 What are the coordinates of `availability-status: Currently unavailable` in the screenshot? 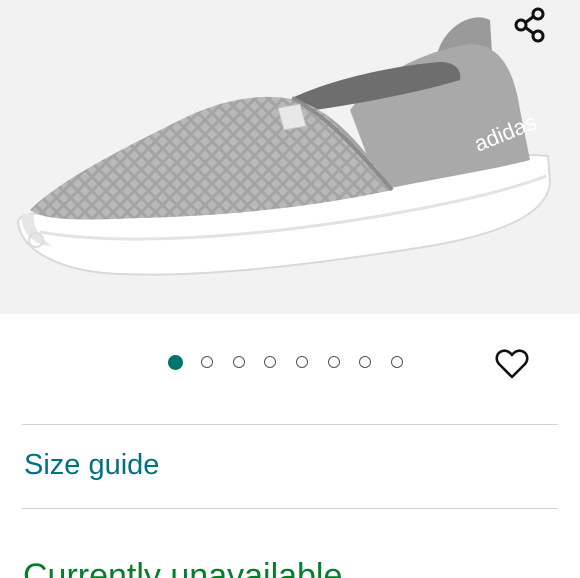 It's located at (183, 567).